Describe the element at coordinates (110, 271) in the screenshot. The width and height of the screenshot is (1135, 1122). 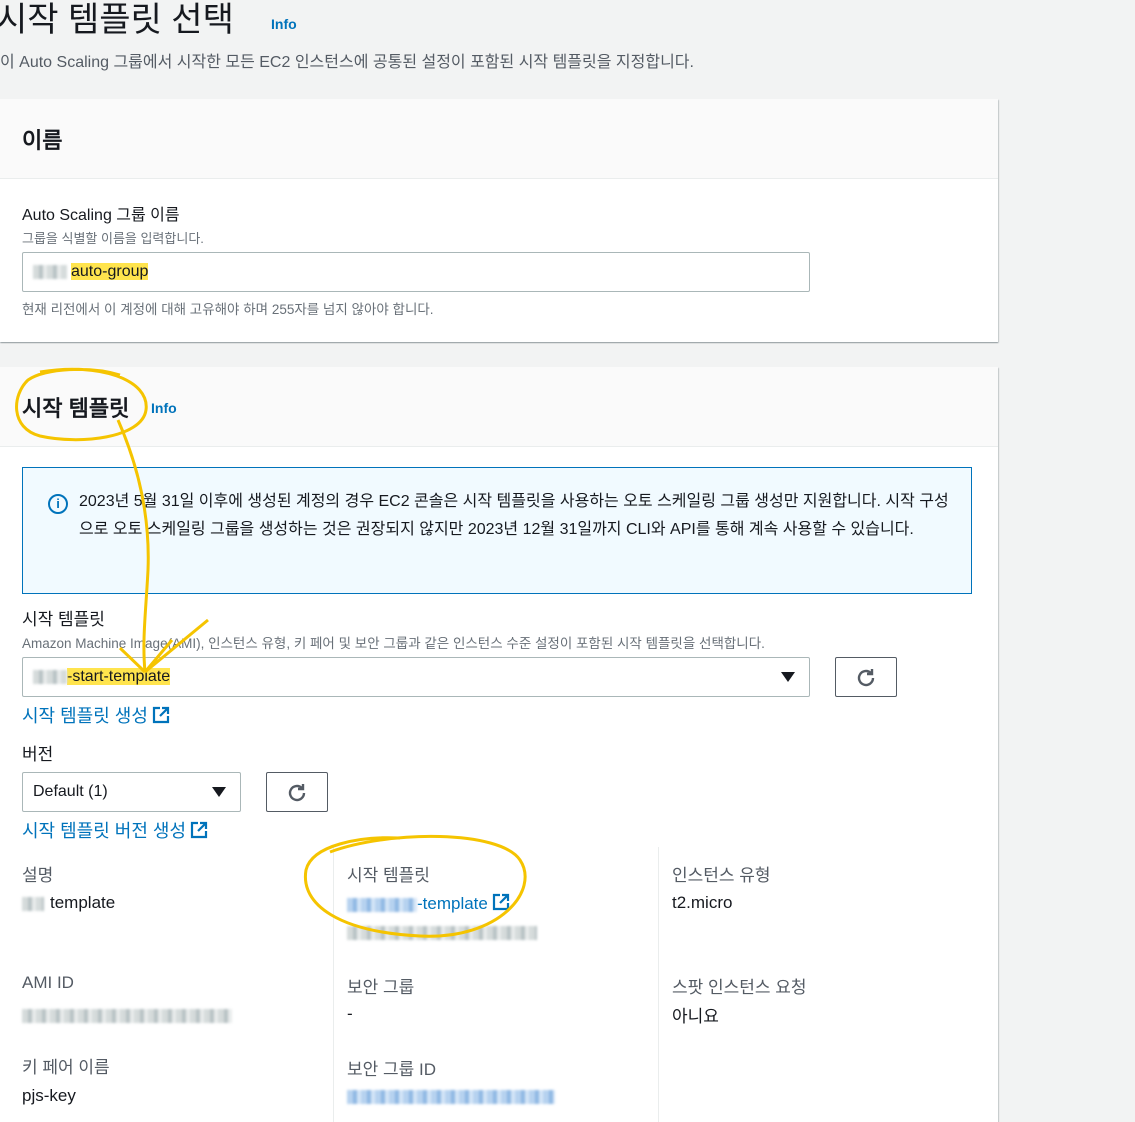
I see `group-name-value: auto-group` at that location.